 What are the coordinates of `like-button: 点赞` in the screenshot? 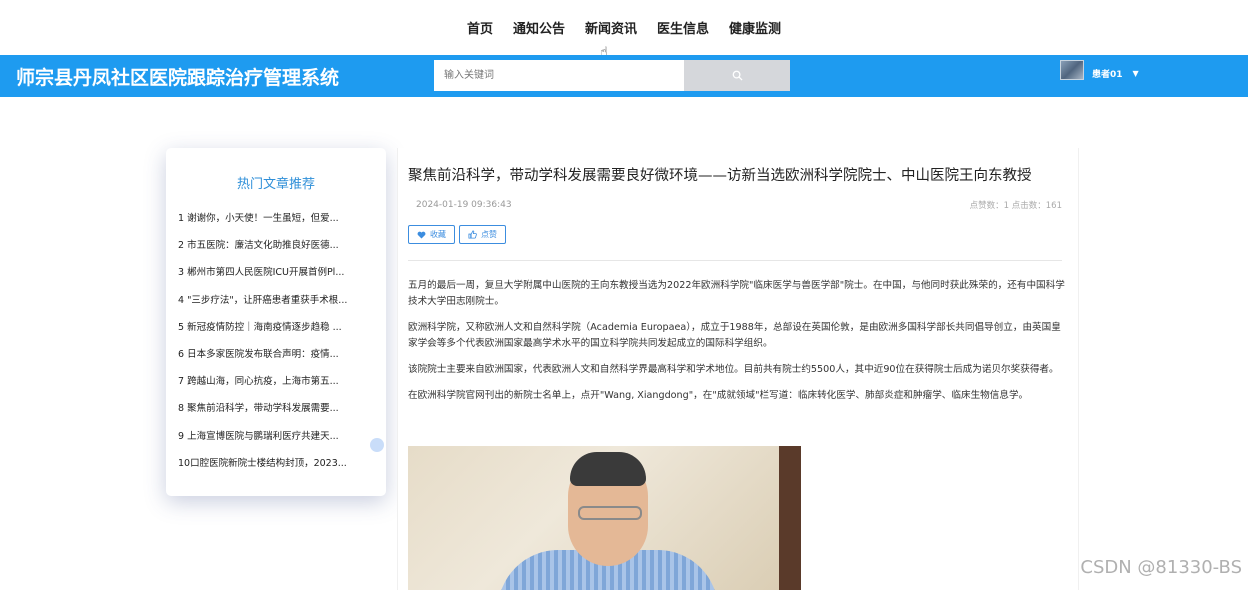 It's located at (482, 234).